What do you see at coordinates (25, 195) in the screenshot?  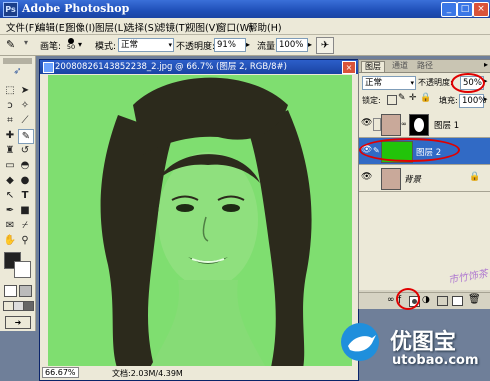 I see `type-tool-icon: T` at bounding box center [25, 195].